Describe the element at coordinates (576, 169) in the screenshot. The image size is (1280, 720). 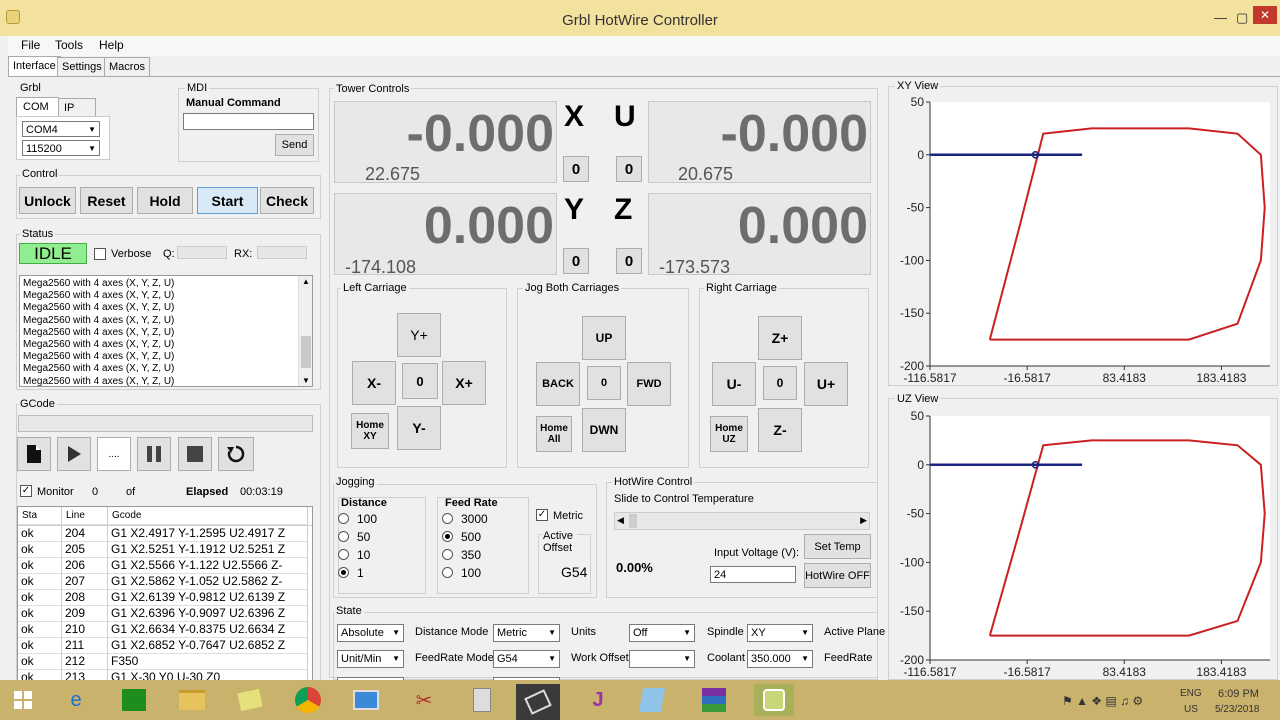
I see `zero-x-button: 0` at that location.